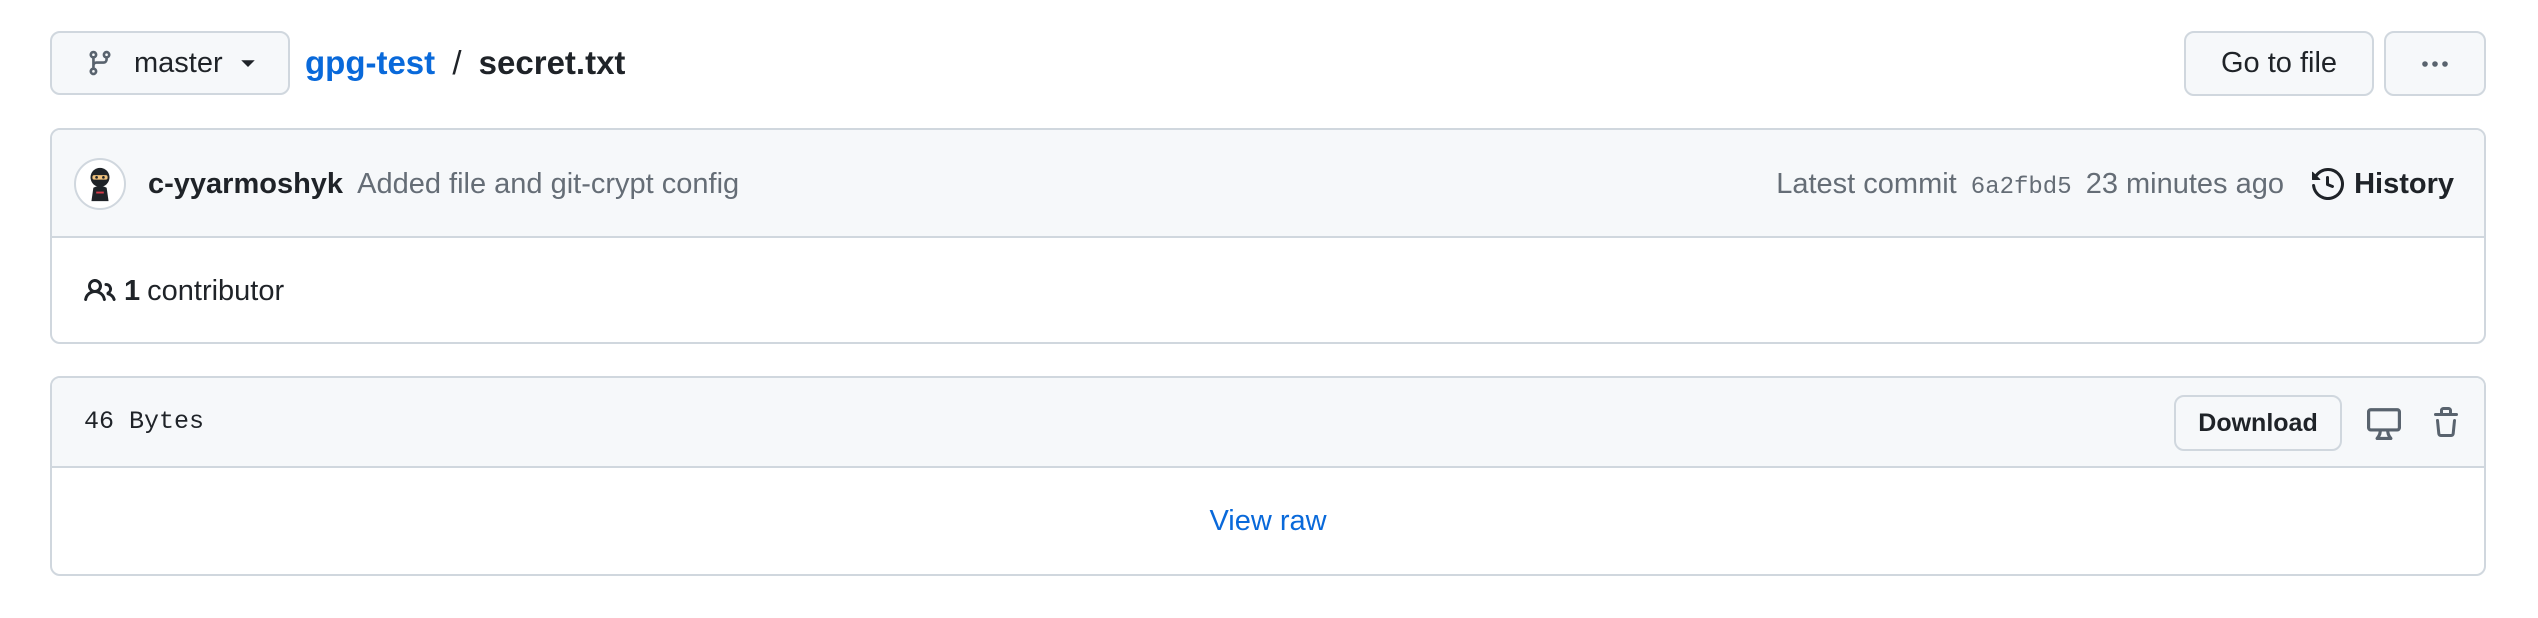  I want to click on branch-selector: master, so click(170, 63).